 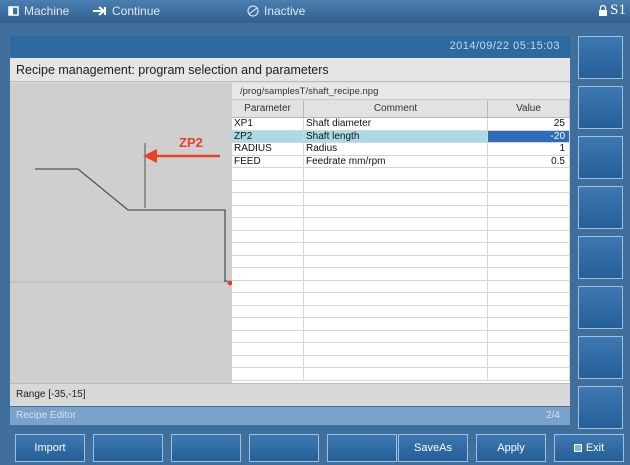 I want to click on channel-indicator: S1, so click(x=612, y=10).